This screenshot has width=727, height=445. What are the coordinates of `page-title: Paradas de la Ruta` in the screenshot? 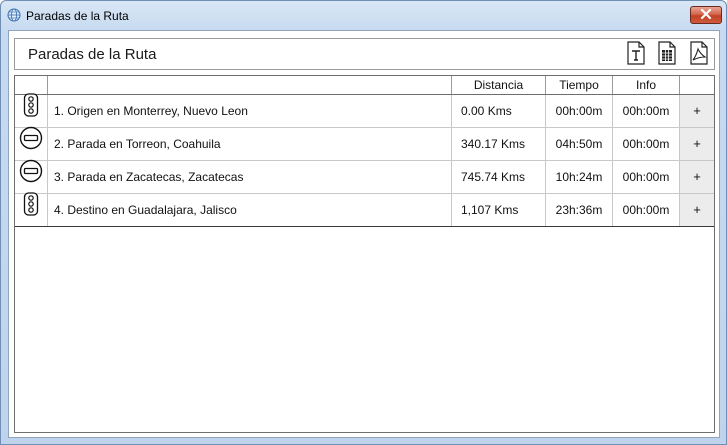 It's located at (92, 54).